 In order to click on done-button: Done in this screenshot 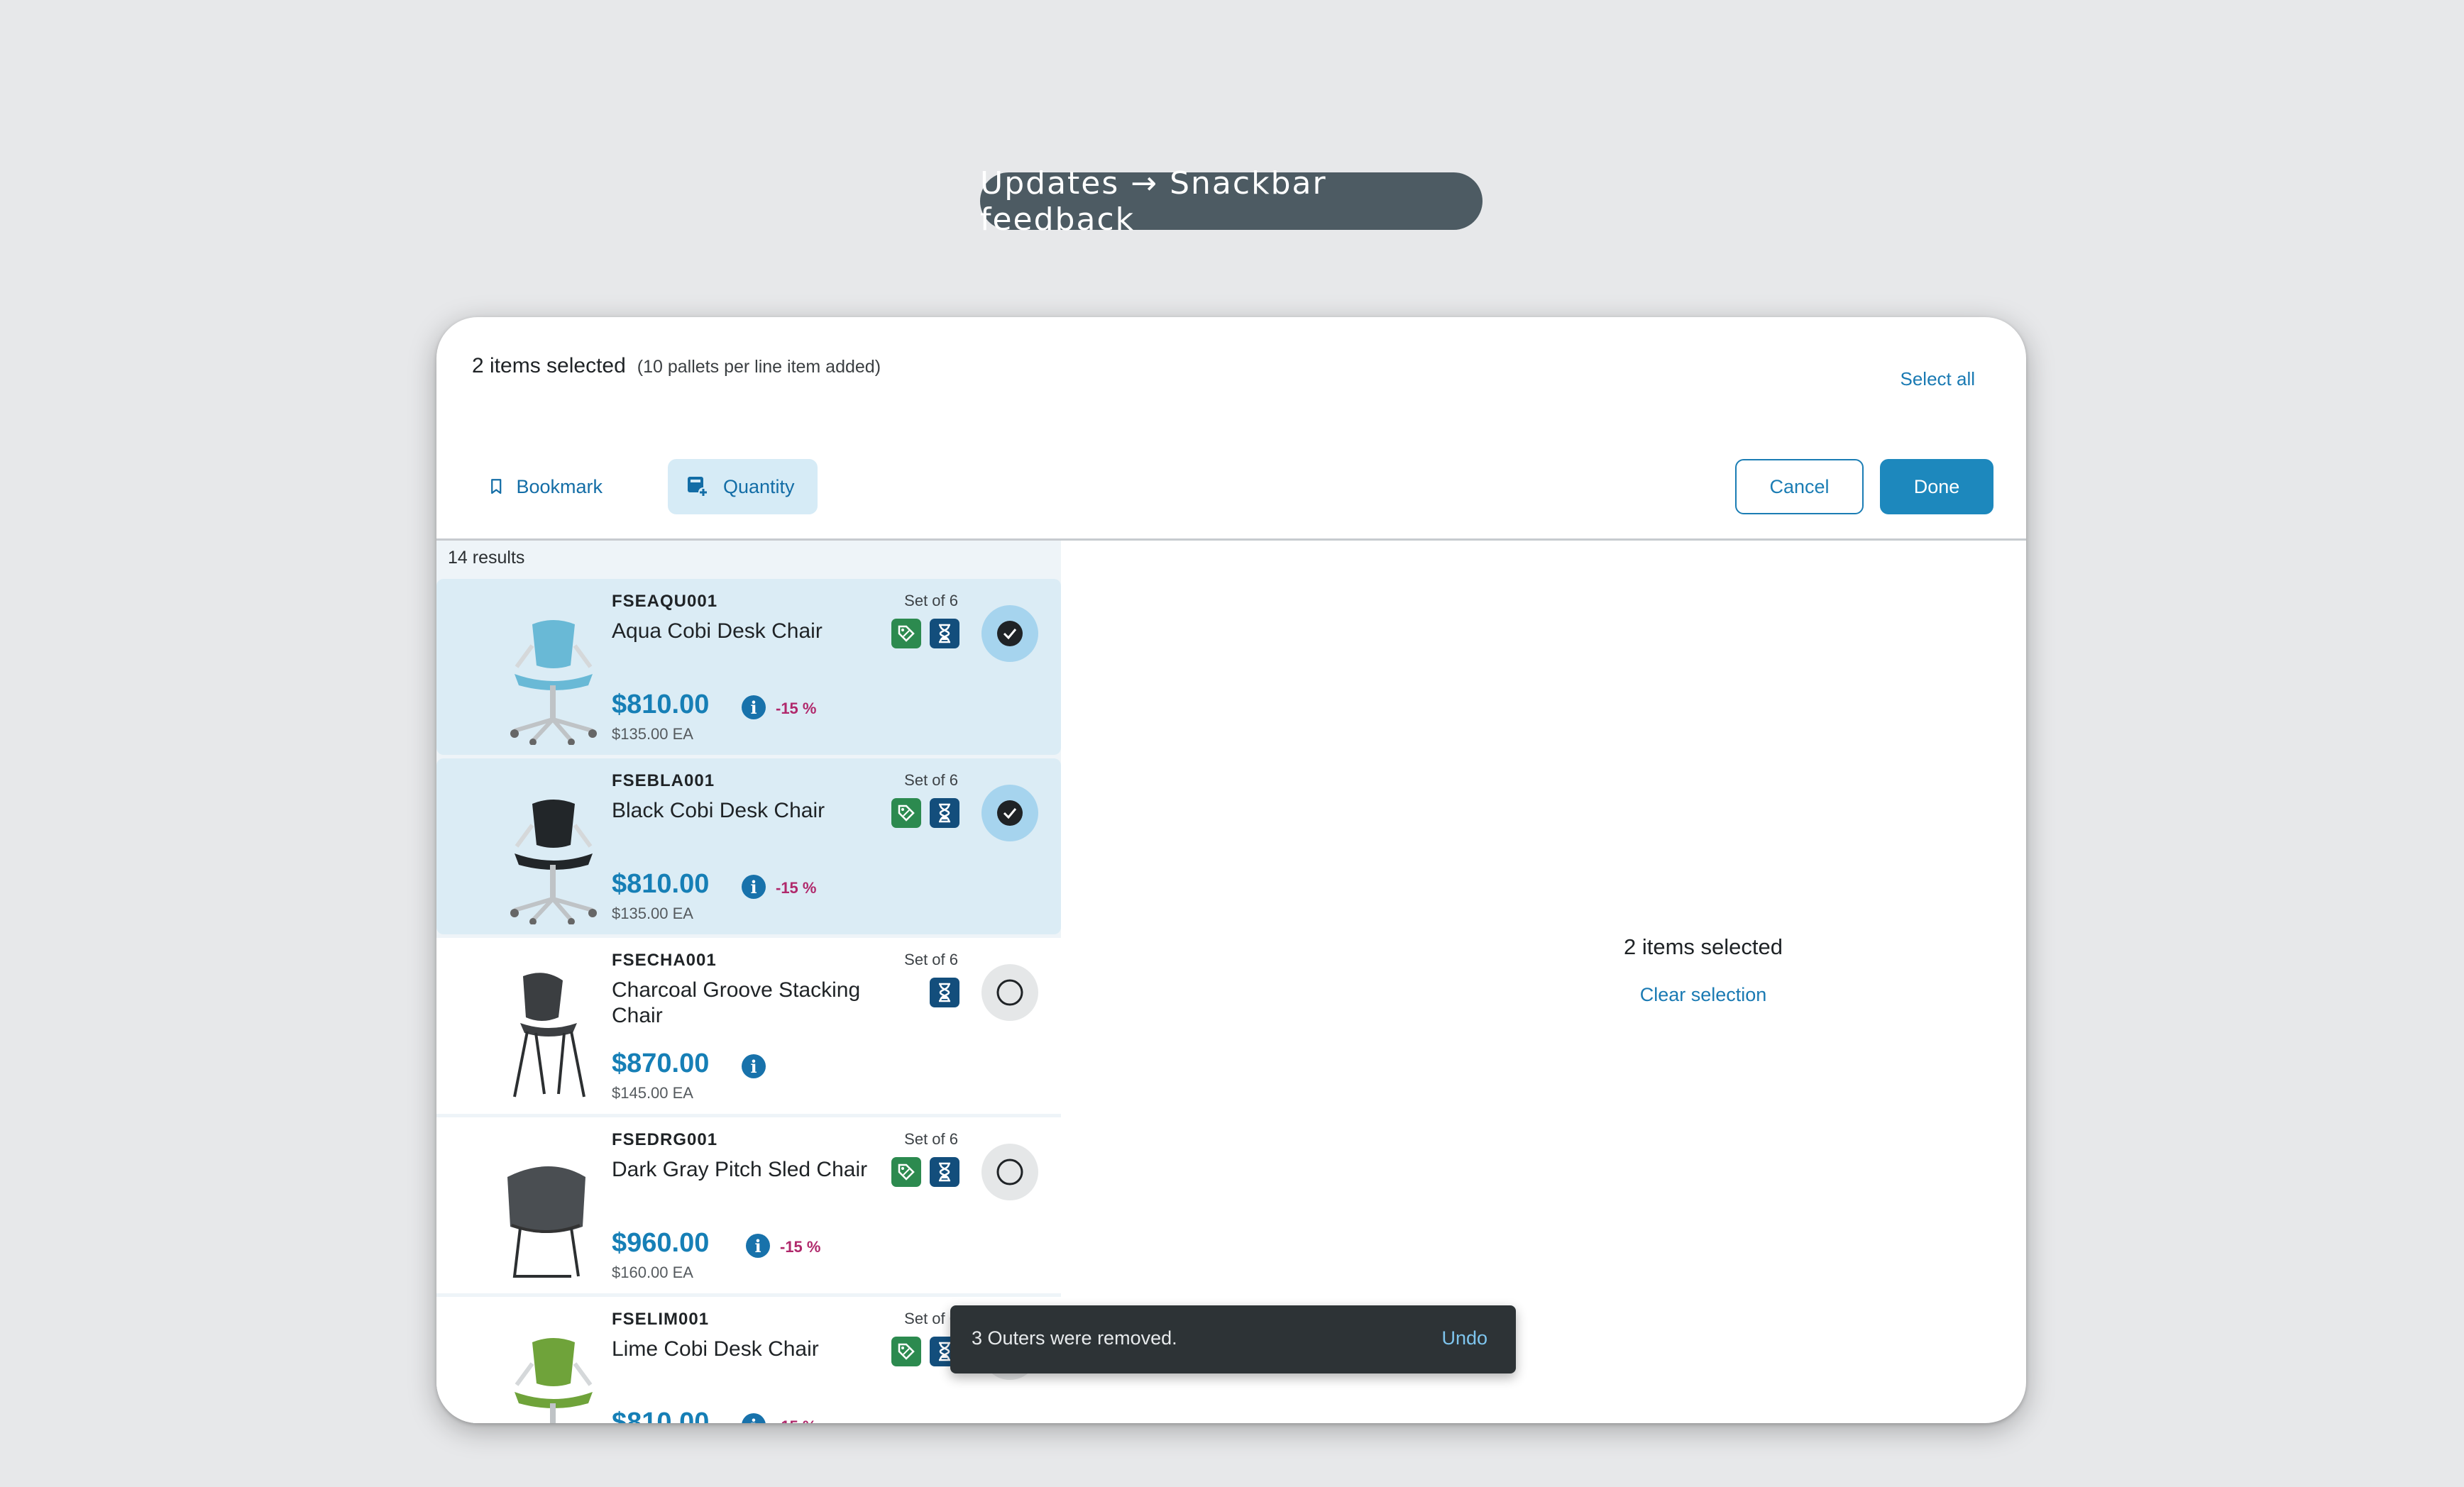, I will do `click(1937, 486)`.